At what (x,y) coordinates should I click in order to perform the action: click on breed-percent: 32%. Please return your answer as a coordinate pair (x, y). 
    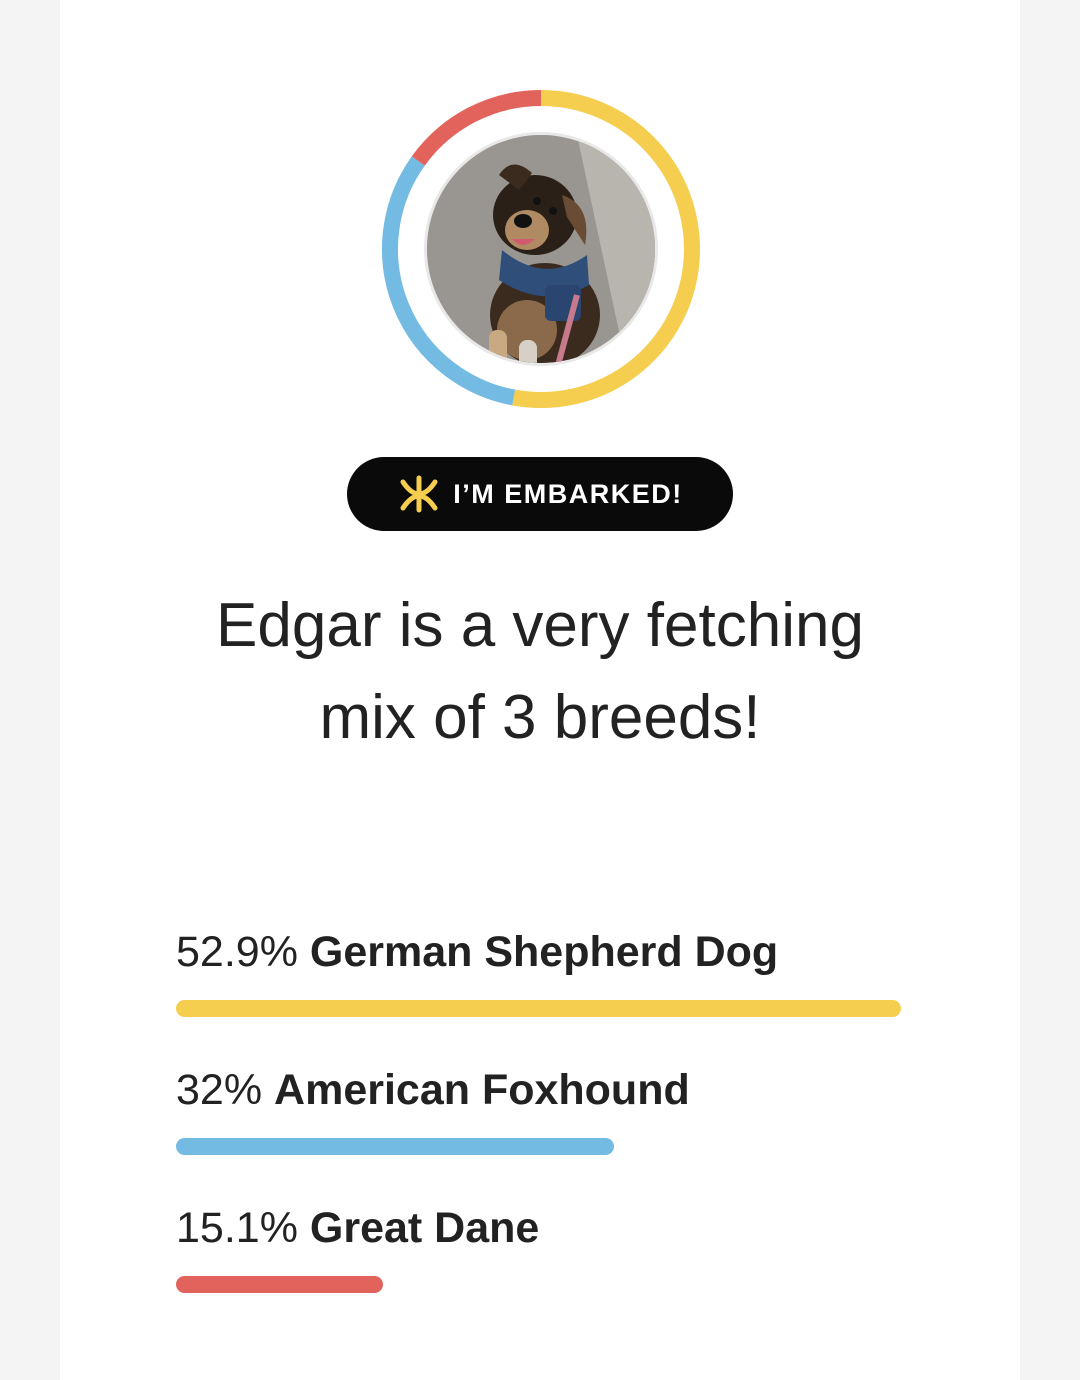
    Looking at the image, I should click on (219, 1090).